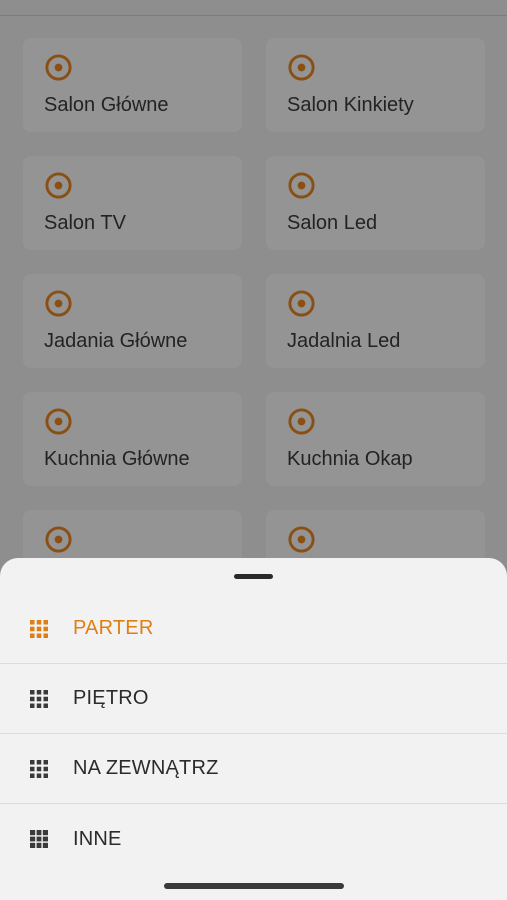  Describe the element at coordinates (350, 105) in the screenshot. I see `light-label: Salon Kinkiety` at that location.